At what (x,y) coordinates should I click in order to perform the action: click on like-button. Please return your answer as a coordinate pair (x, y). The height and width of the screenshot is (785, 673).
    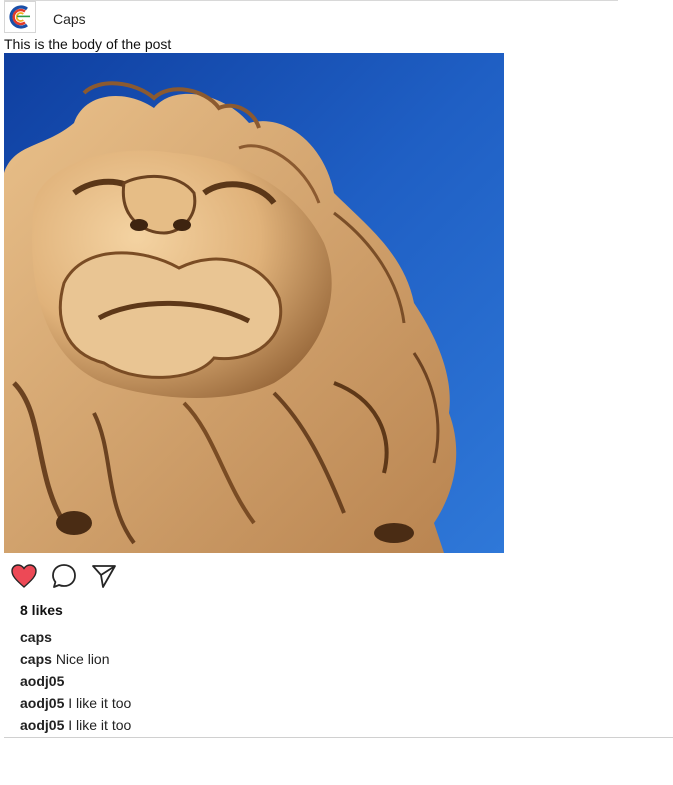
    Looking at the image, I should click on (24, 576).